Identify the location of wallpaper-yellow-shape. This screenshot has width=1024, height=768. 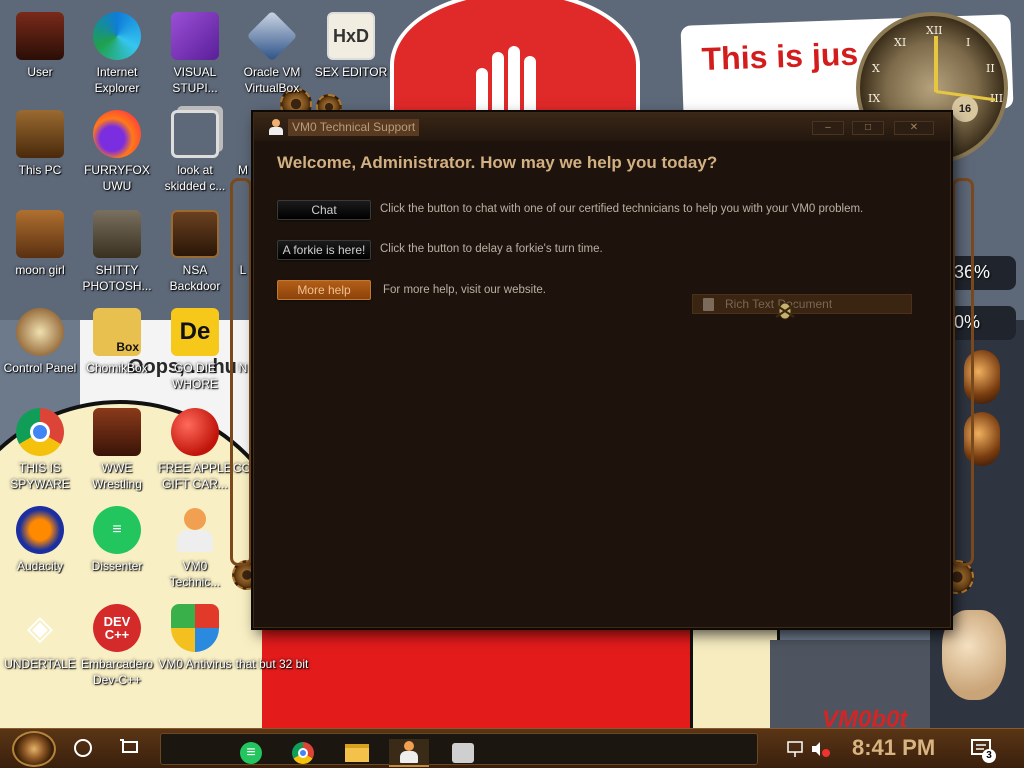
(735, 680).